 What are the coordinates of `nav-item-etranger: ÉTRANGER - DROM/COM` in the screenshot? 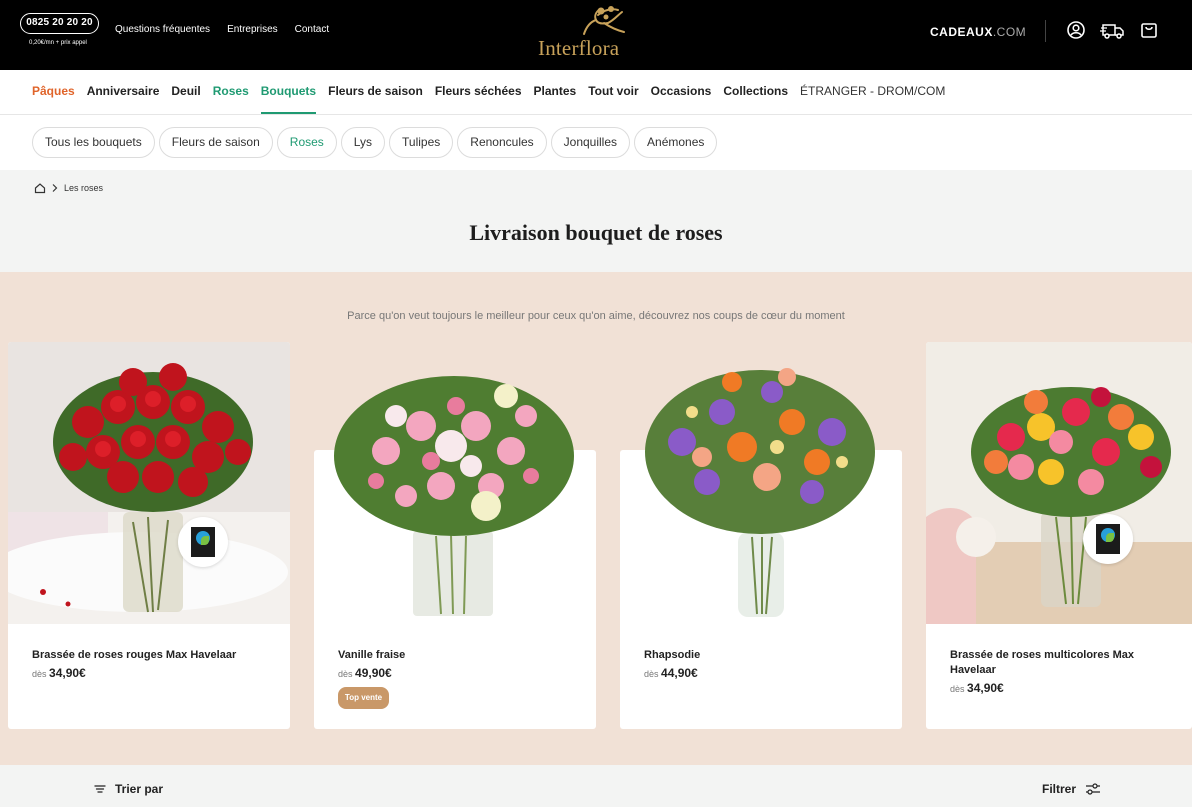 It's located at (872, 91).